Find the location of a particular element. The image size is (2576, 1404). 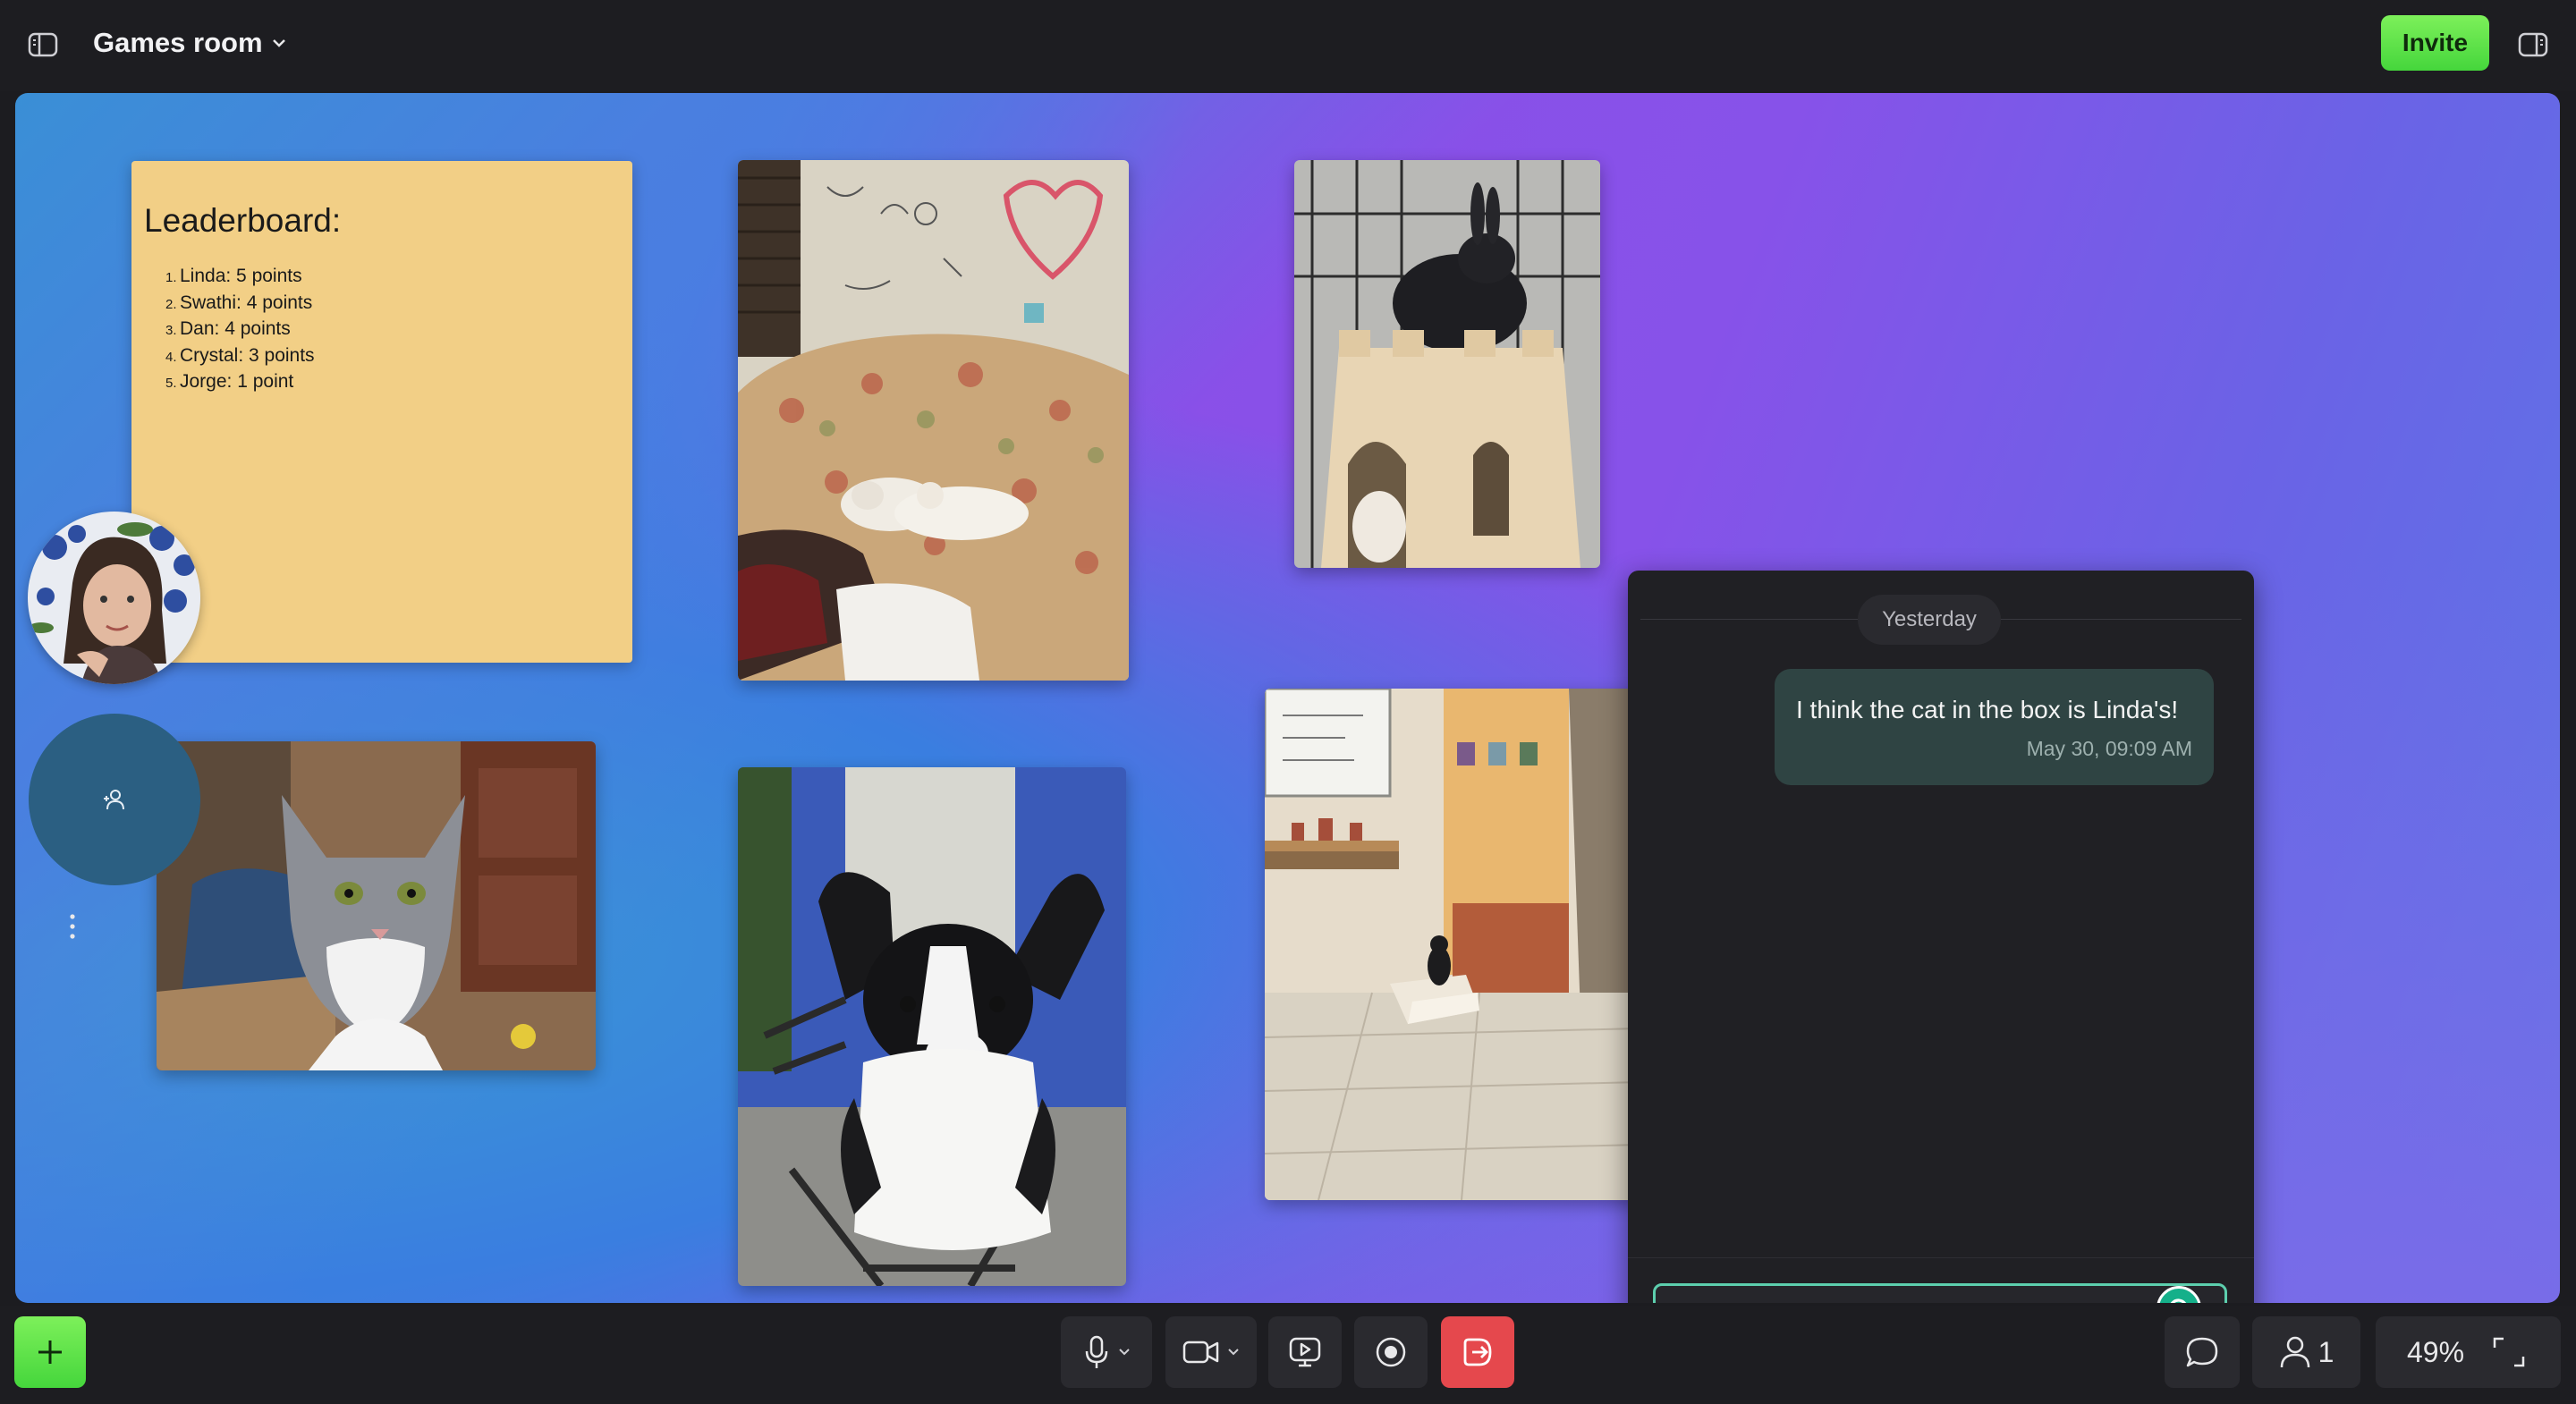

message-input is located at coordinates (1922, 1295).